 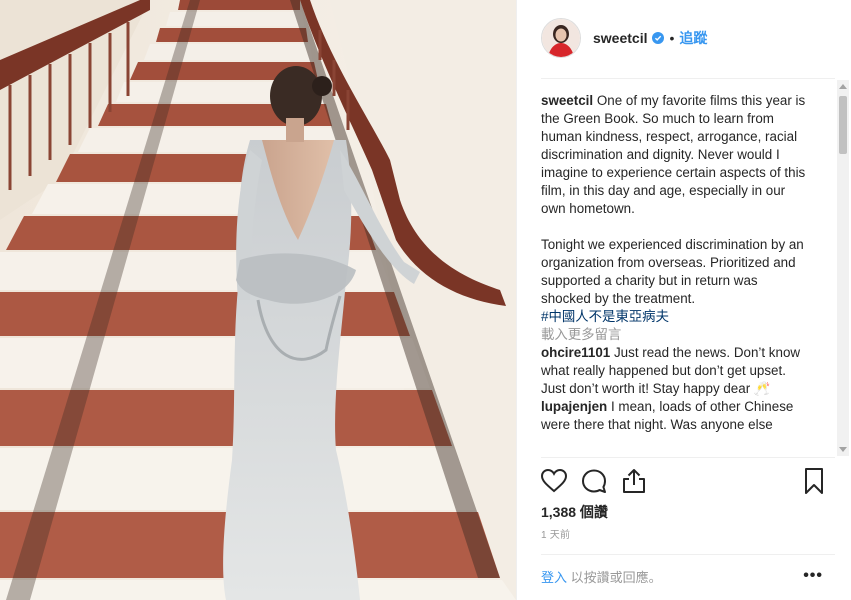 What do you see at coordinates (594, 481) in the screenshot?
I see `comment-bubble-icon` at bounding box center [594, 481].